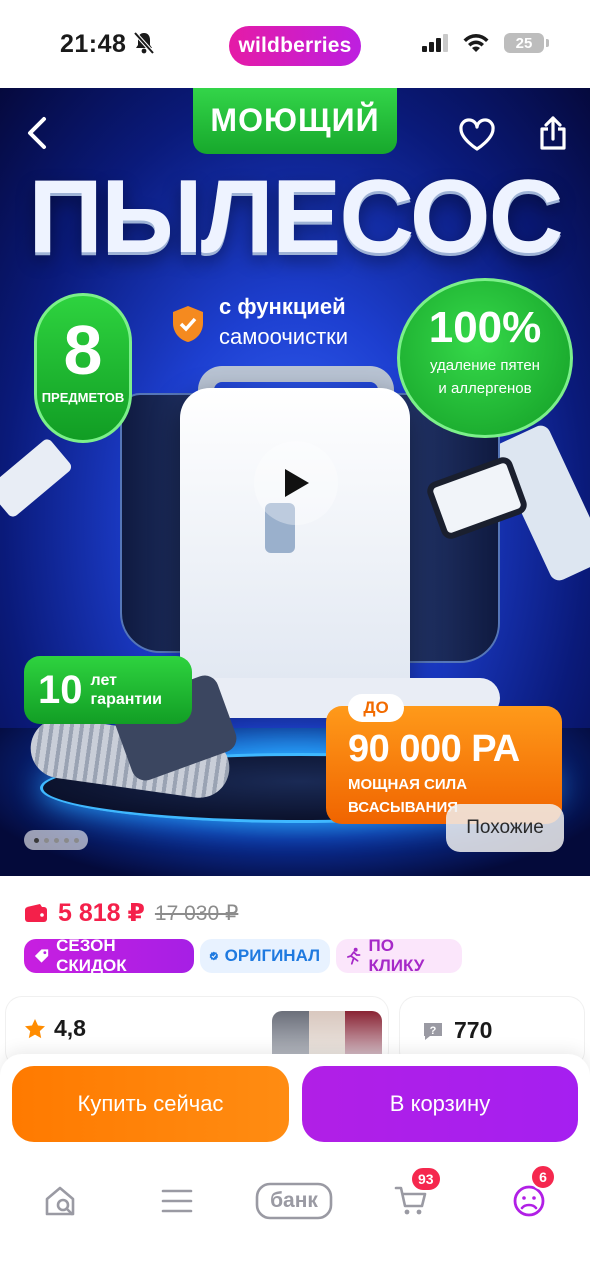 Image resolution: width=590 pixels, height=1280 pixels. What do you see at coordinates (485, 327) in the screenshot?
I see `stain-removal-number: 100%` at bounding box center [485, 327].